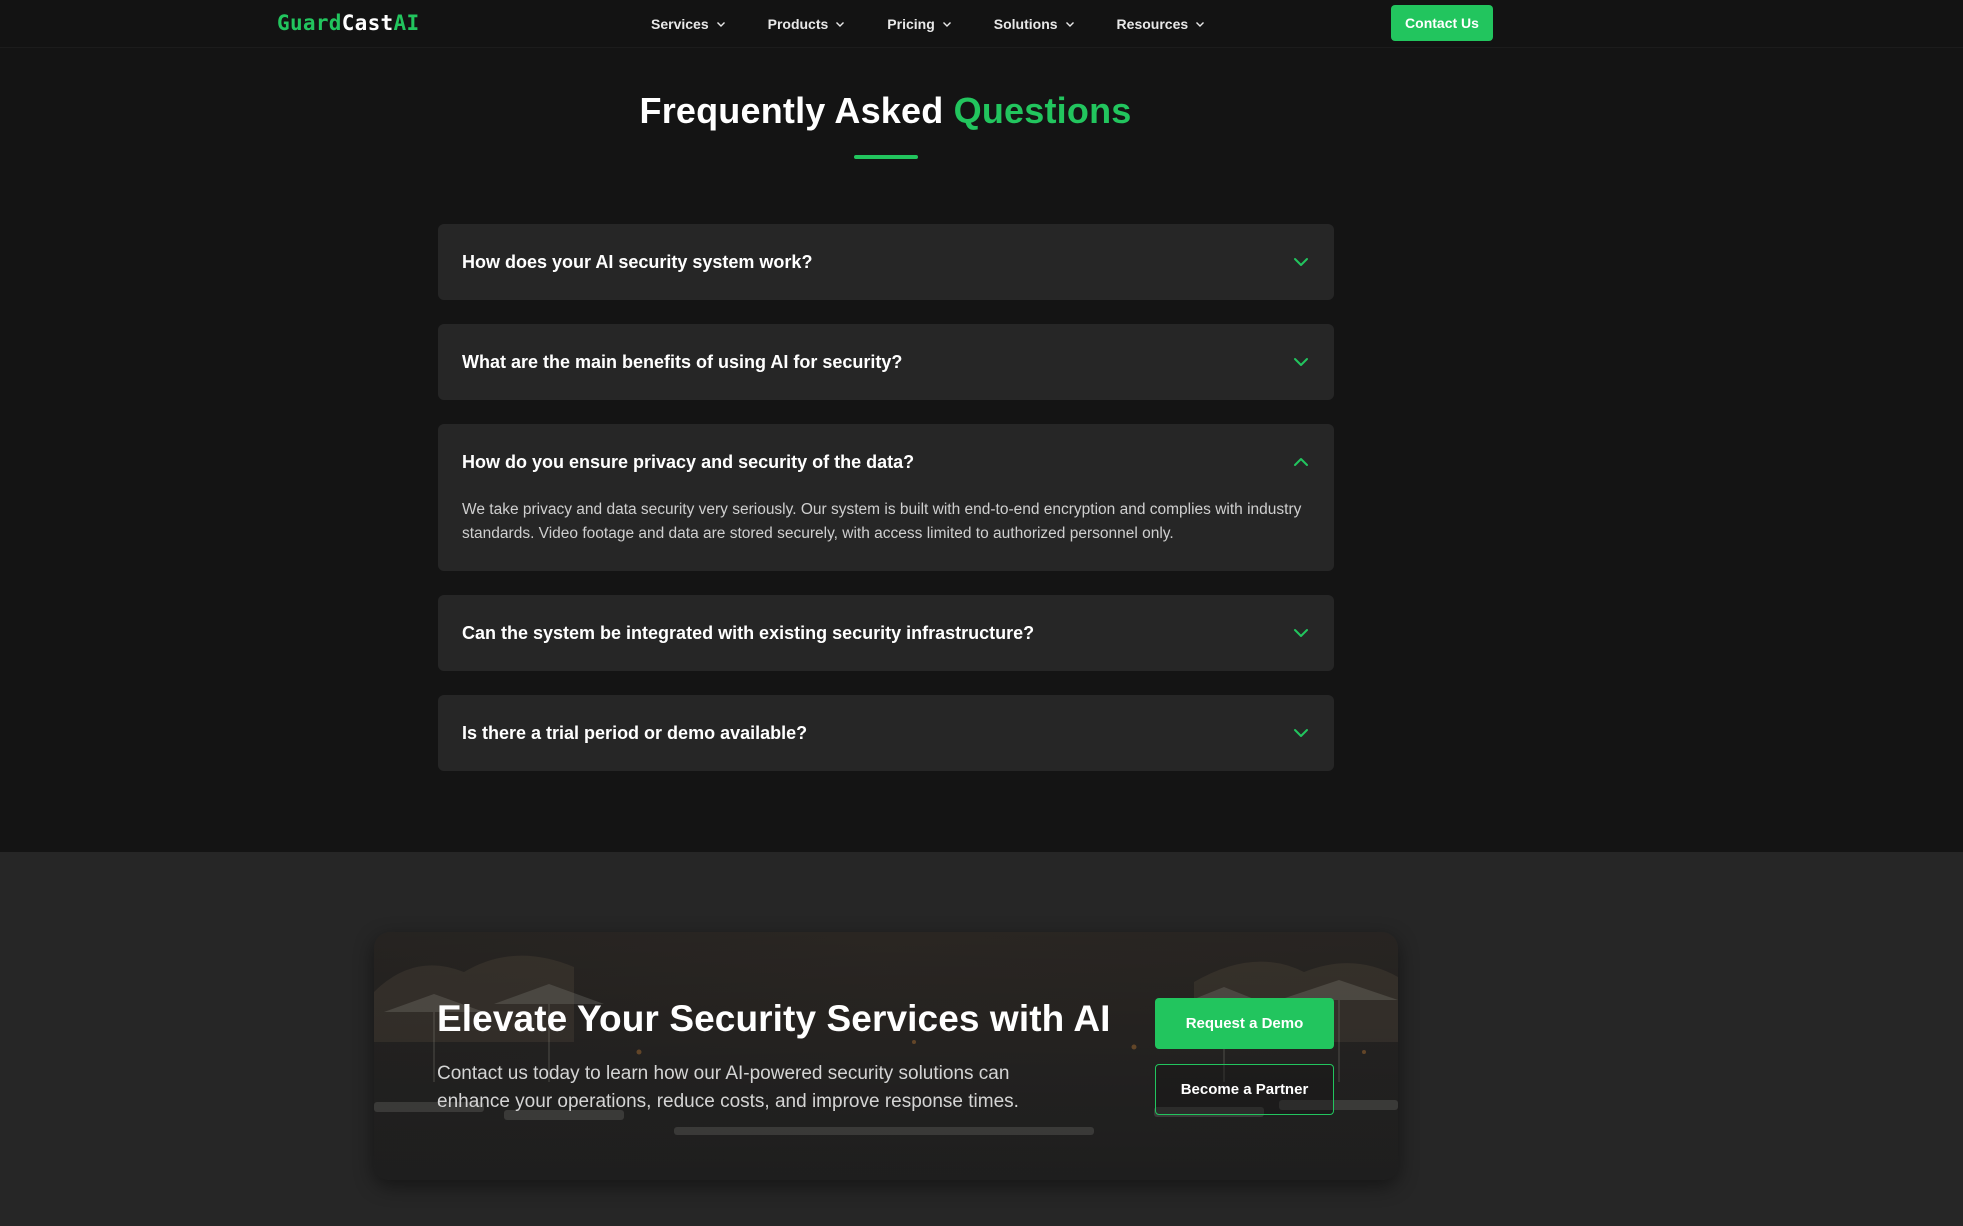  I want to click on logo-part-guard: Guard, so click(309, 23).